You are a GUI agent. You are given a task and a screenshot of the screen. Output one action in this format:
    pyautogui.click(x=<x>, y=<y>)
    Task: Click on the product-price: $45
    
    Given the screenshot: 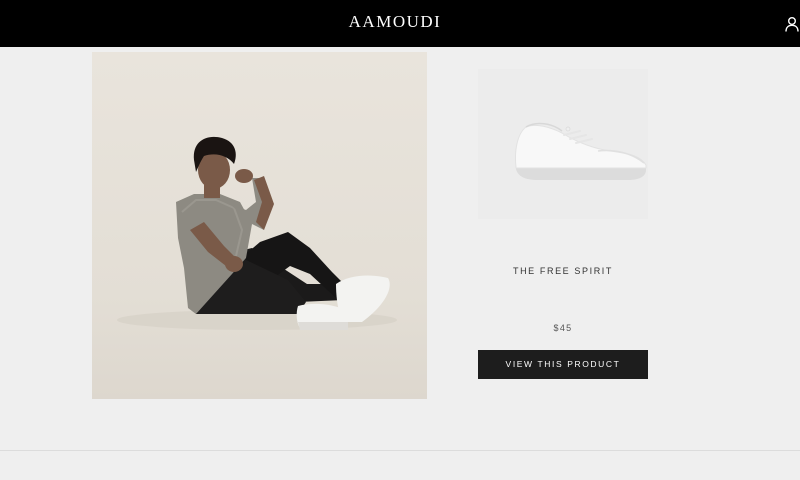 What is the action you would take?
    pyautogui.click(x=563, y=328)
    